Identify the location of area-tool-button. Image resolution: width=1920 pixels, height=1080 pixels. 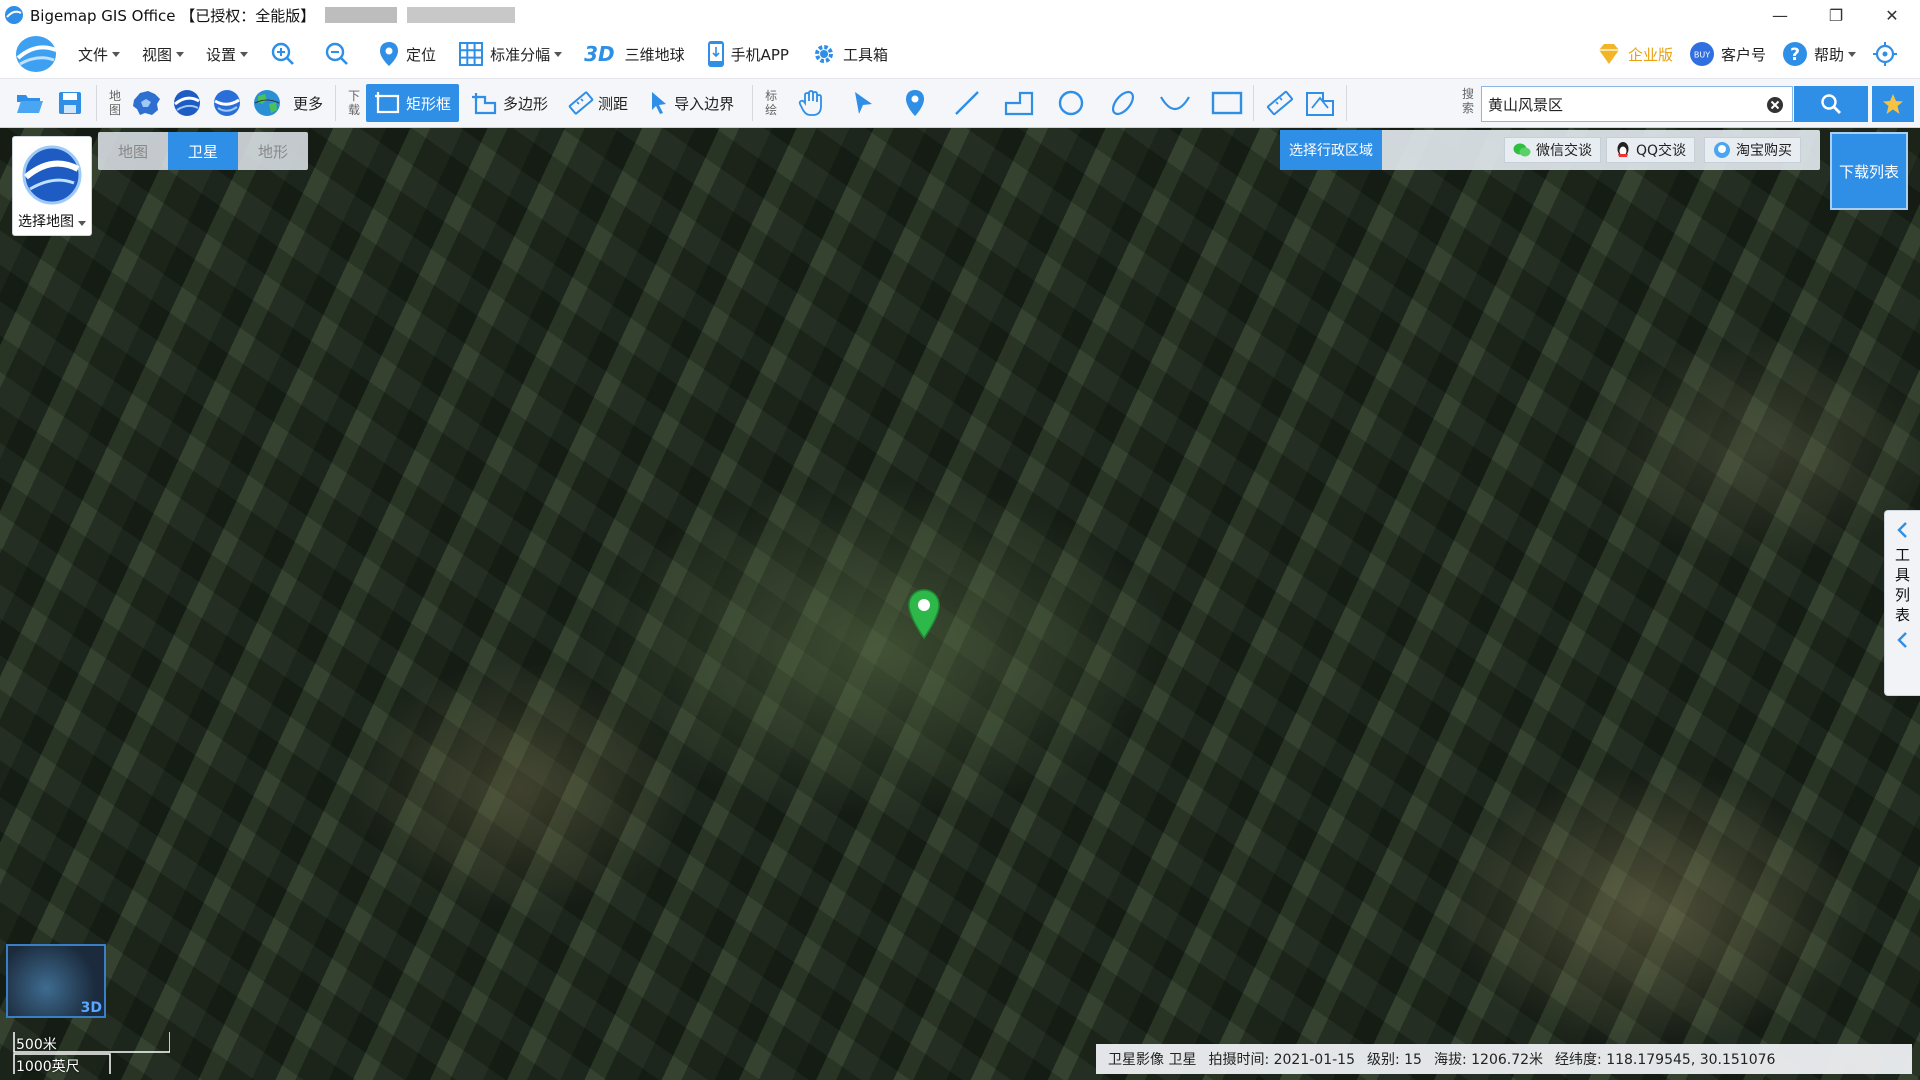
(1320, 103).